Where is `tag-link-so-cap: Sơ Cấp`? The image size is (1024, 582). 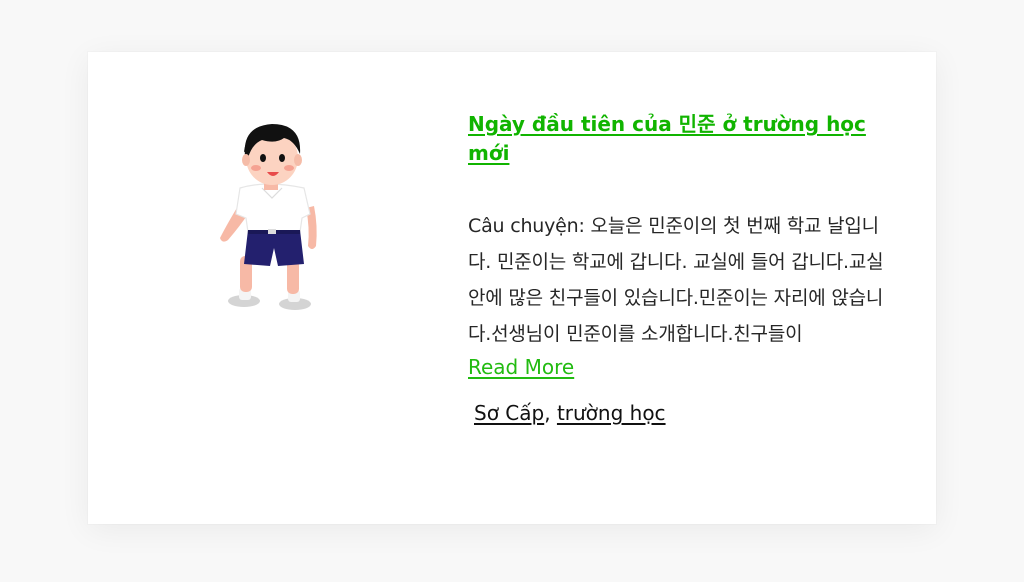
tag-link-so-cap: Sơ Cấp is located at coordinates (509, 413).